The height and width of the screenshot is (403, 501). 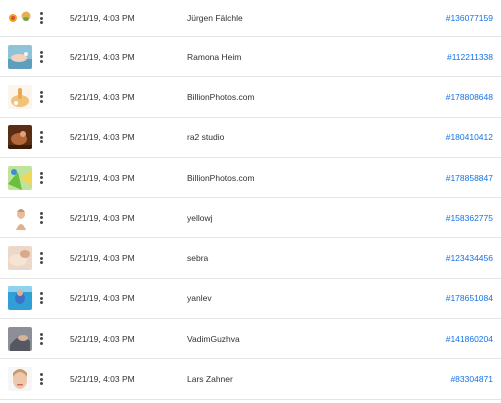 I want to click on stretch-thumbnail, so click(x=20, y=338).